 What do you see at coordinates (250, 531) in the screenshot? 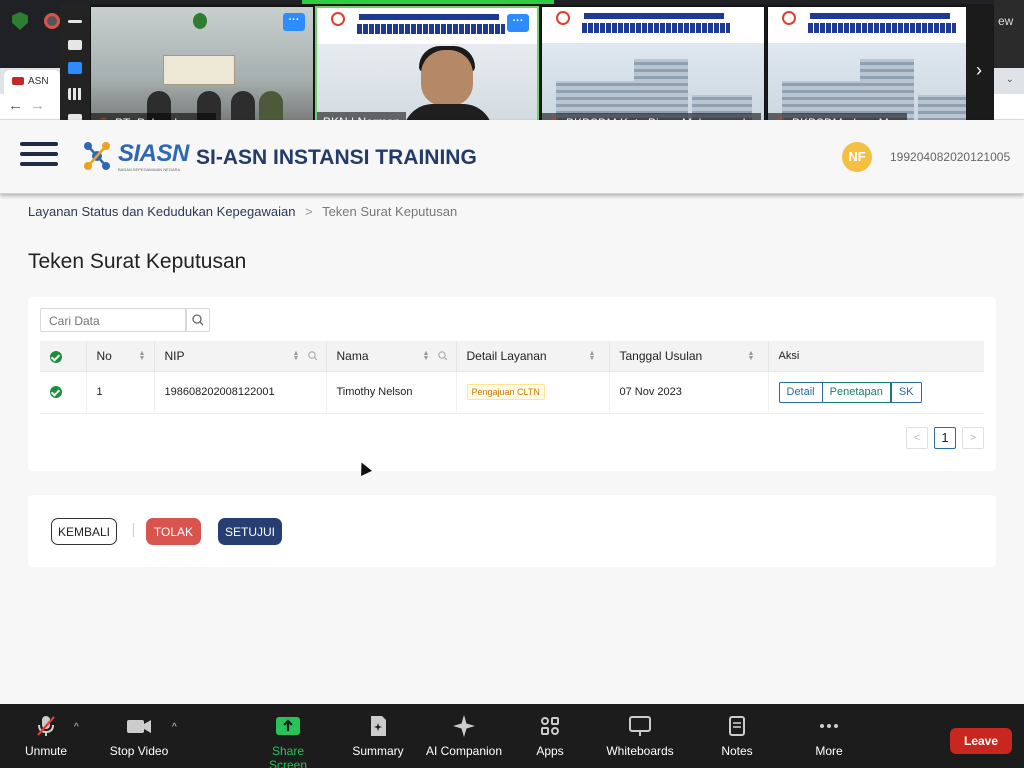
I see `approve-button: SETUJUI` at bounding box center [250, 531].